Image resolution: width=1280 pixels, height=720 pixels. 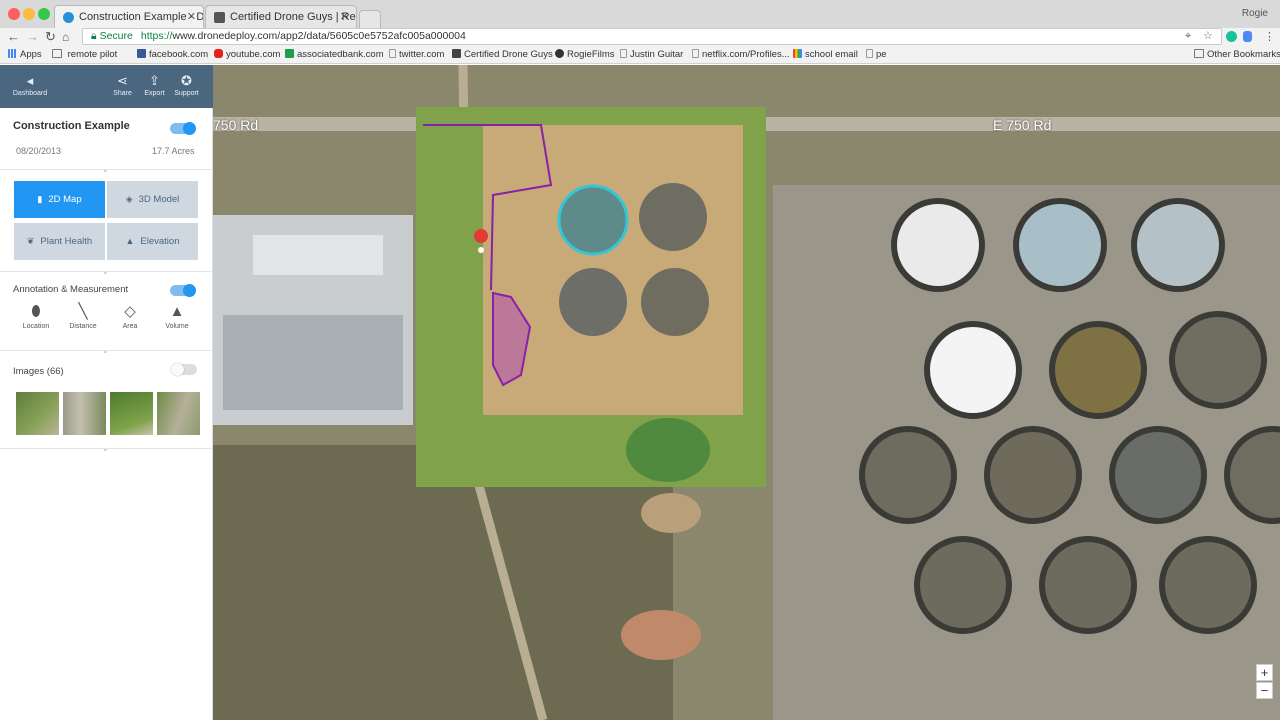 I want to click on drone-icon, so click(x=456, y=53).